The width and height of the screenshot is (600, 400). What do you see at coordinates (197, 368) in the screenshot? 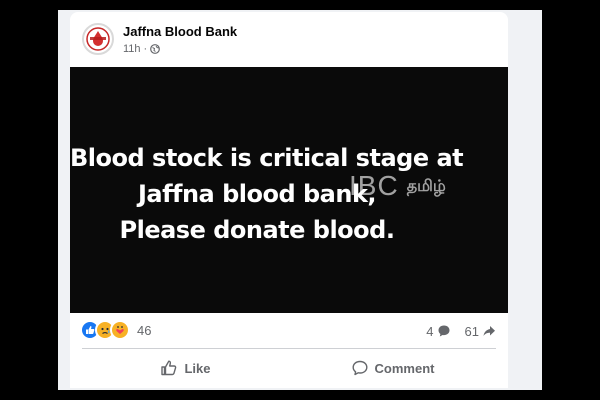
I see `like-label: Like` at bounding box center [197, 368].